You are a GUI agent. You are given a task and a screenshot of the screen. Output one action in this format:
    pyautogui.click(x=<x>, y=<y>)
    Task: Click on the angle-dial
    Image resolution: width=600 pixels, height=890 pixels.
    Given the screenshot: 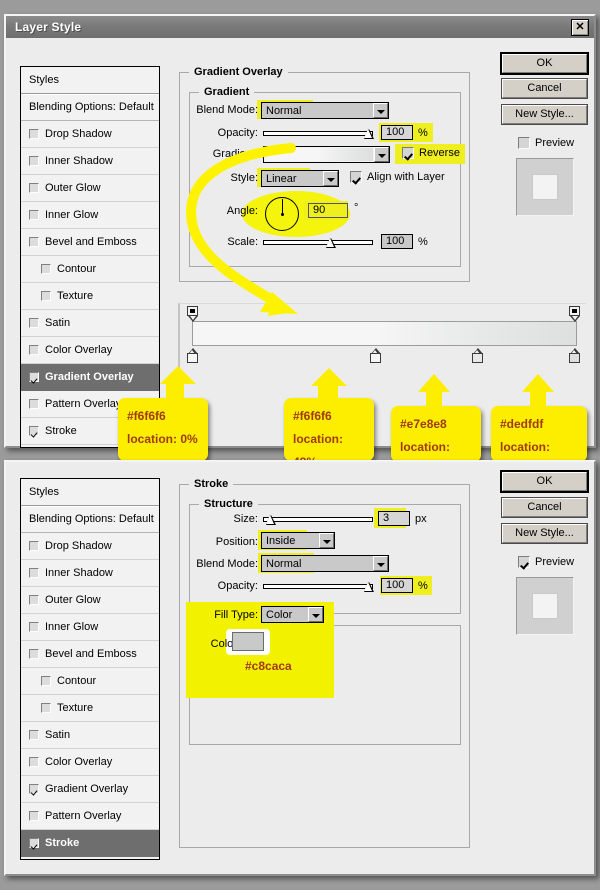 What is the action you would take?
    pyautogui.click(x=282, y=214)
    